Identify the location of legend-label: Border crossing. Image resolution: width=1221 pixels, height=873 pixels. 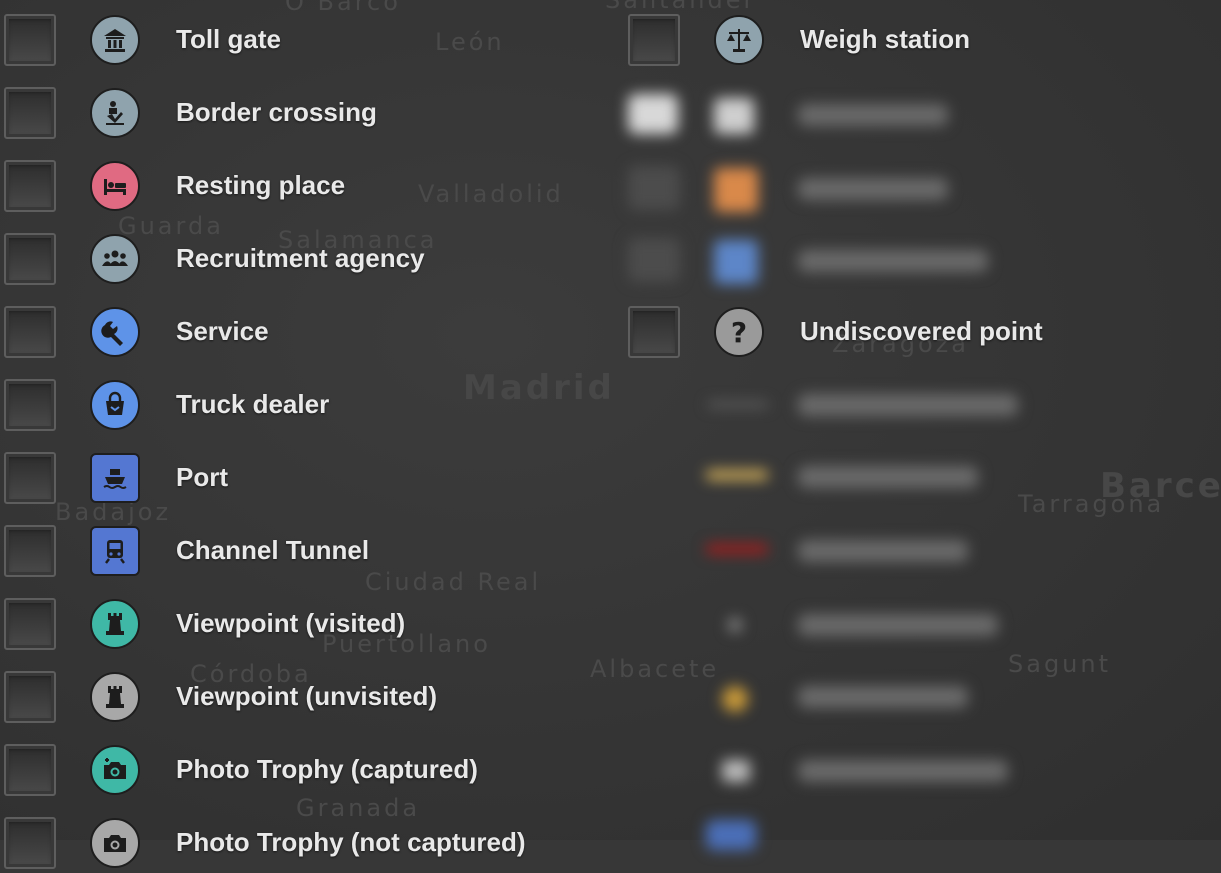
(276, 112).